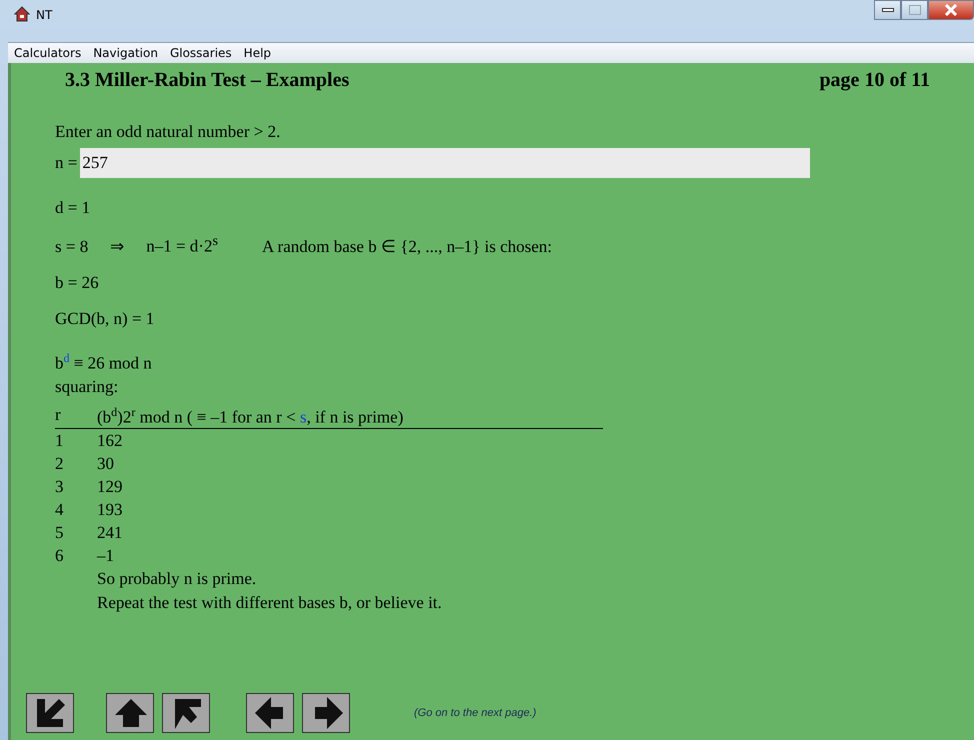 The width and height of the screenshot is (974, 740). Describe the element at coordinates (59, 555) in the screenshot. I see `table-cell-text: 6` at that location.